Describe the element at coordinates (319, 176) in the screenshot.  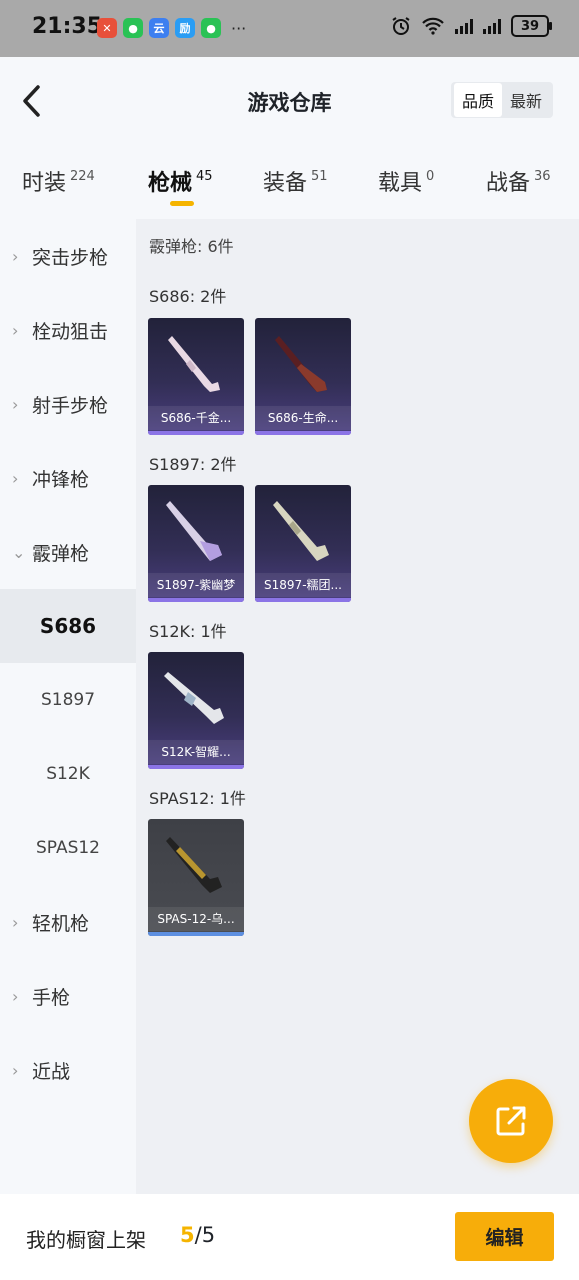
I see `tab-count: 51` at that location.